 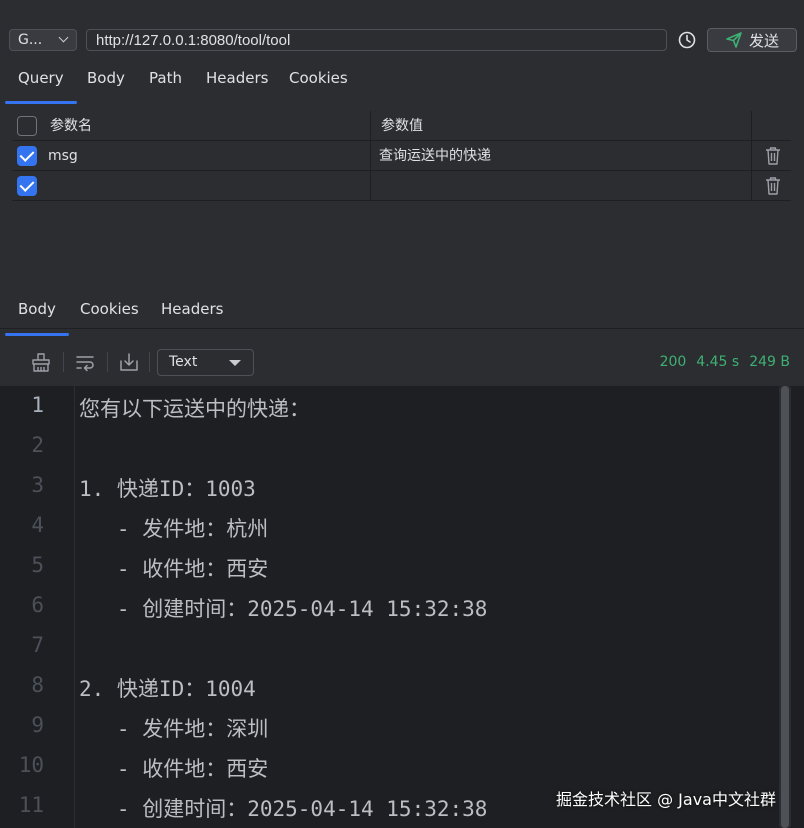 I want to click on tab-response-cookies: Cookies, so click(x=109, y=309).